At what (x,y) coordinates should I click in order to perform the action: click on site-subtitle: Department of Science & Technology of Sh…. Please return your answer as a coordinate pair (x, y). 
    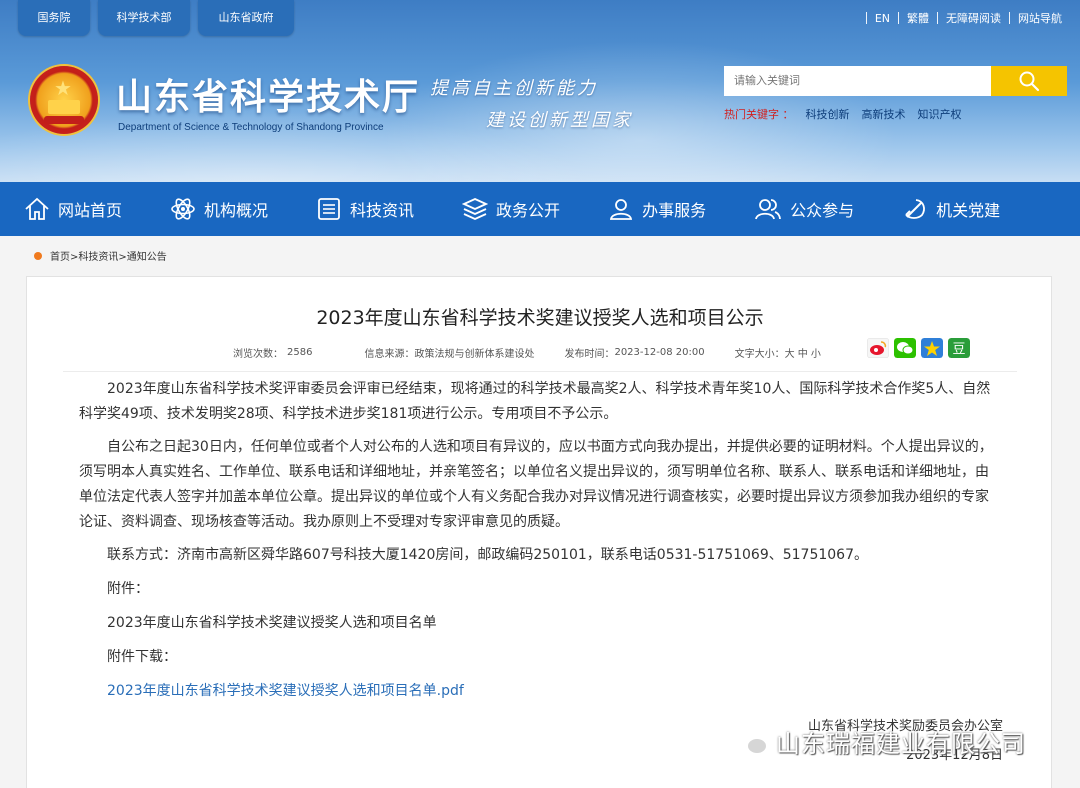
    Looking at the image, I should click on (251, 127).